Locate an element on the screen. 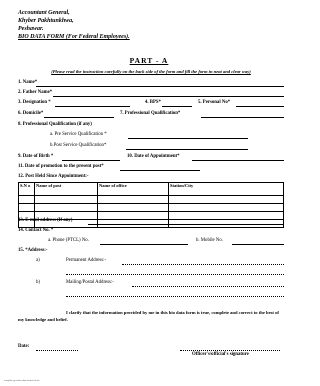  date-line is located at coordinates (57, 350).